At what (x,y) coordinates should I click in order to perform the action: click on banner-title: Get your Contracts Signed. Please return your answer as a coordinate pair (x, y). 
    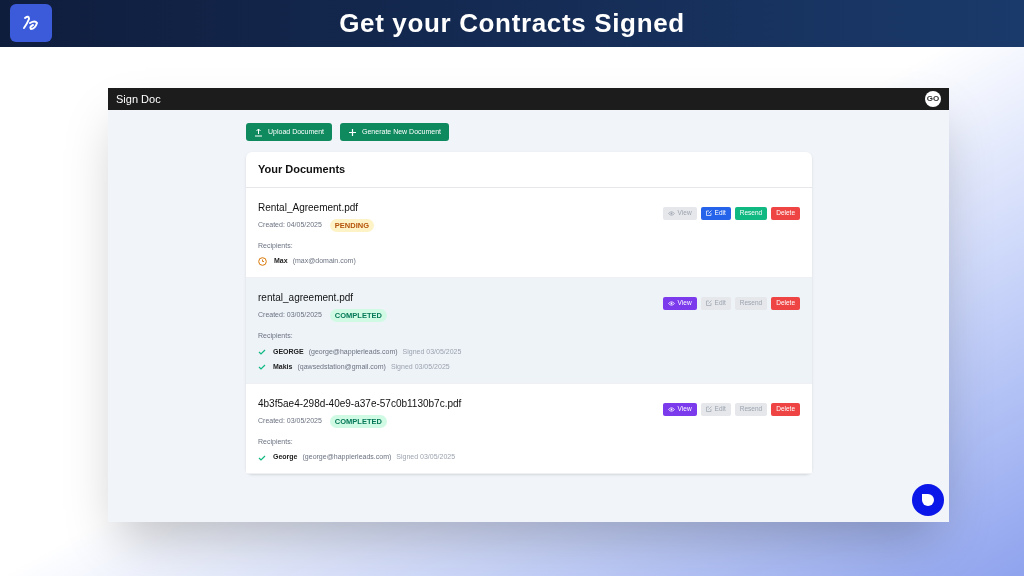
    Looking at the image, I should click on (512, 23).